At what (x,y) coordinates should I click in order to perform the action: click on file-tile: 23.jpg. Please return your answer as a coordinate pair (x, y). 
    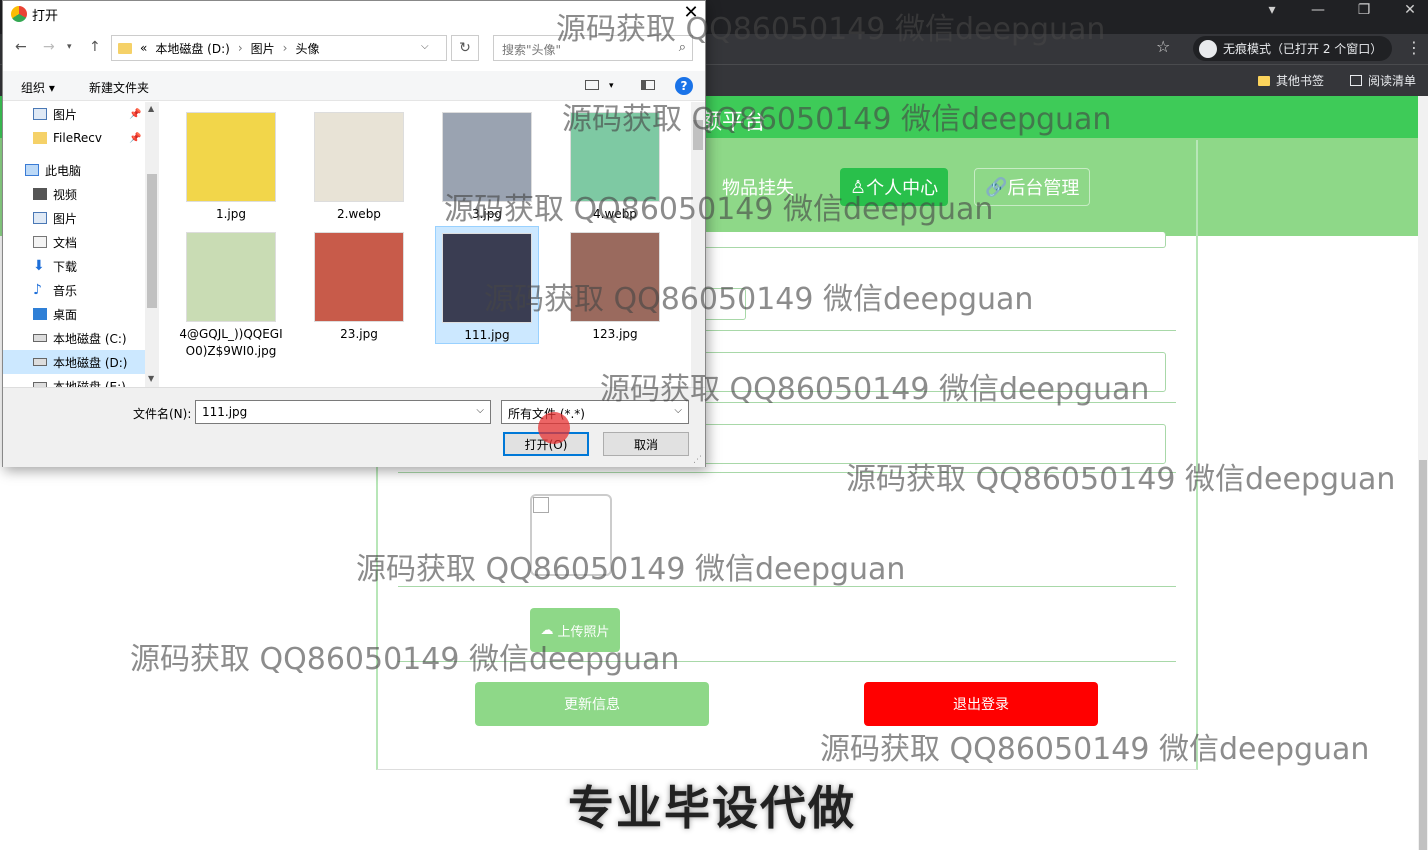
    Looking at the image, I should click on (359, 284).